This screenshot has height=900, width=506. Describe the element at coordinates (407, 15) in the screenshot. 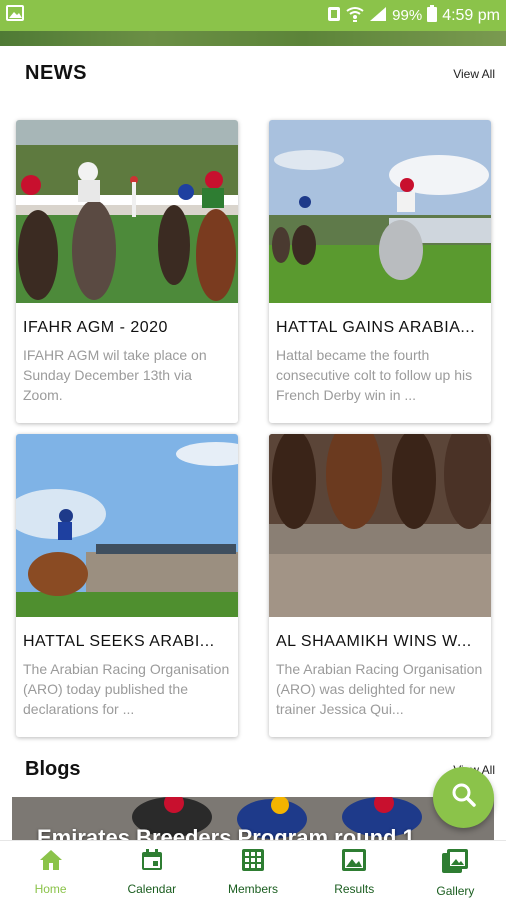

I see `battery-percentage: 99%` at that location.